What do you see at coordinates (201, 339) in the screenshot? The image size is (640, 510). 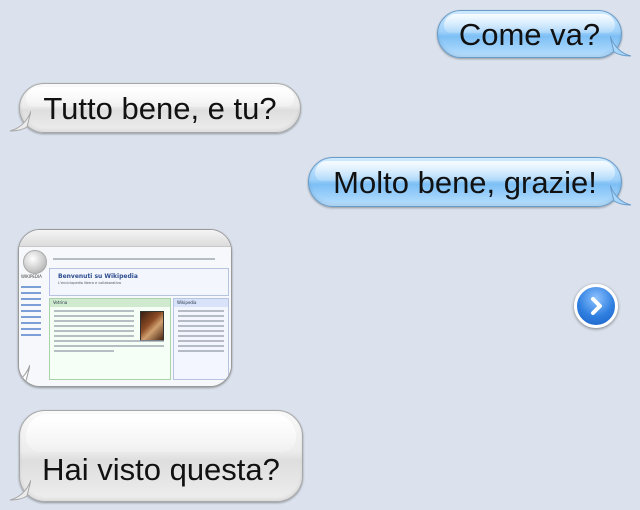 I see `wiki-about-box: Wikipedia` at bounding box center [201, 339].